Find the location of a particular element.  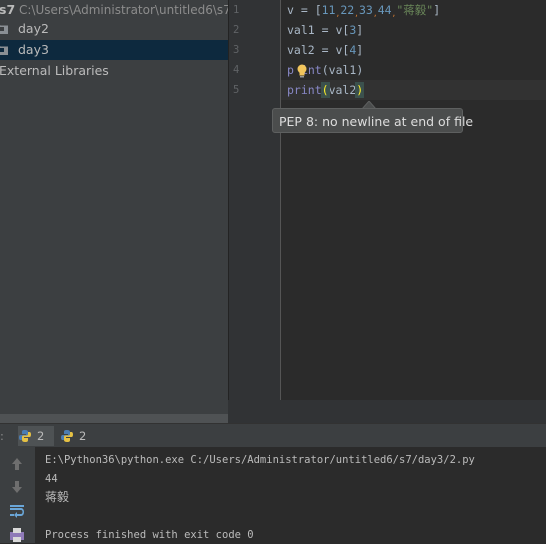

scroll-up-icon is located at coordinates (17, 464).